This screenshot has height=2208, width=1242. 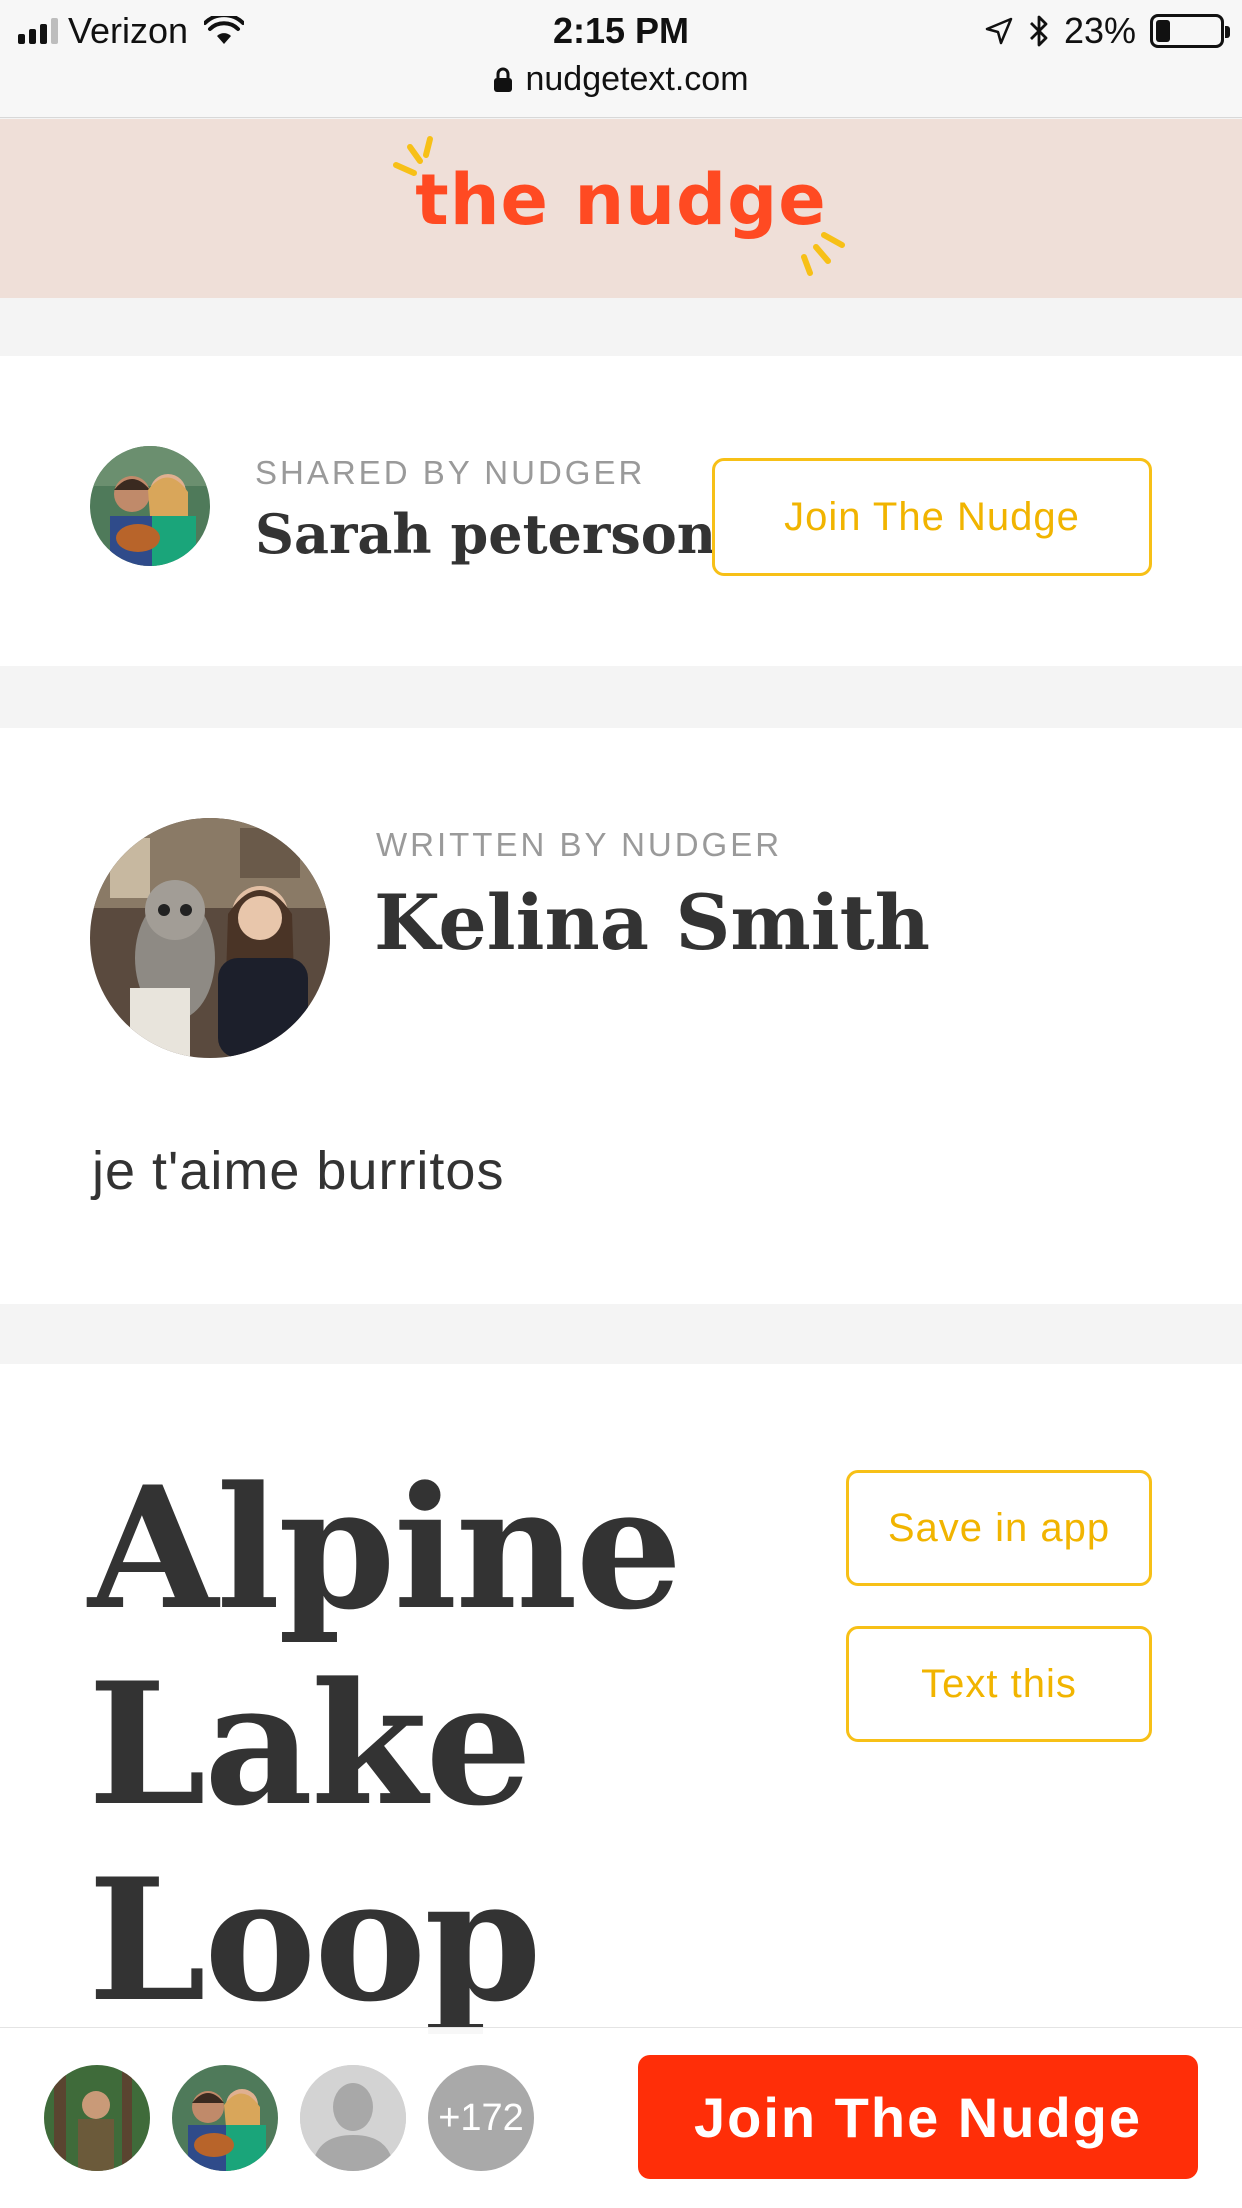 I want to click on brand-header: the nudge, so click(x=621, y=208).